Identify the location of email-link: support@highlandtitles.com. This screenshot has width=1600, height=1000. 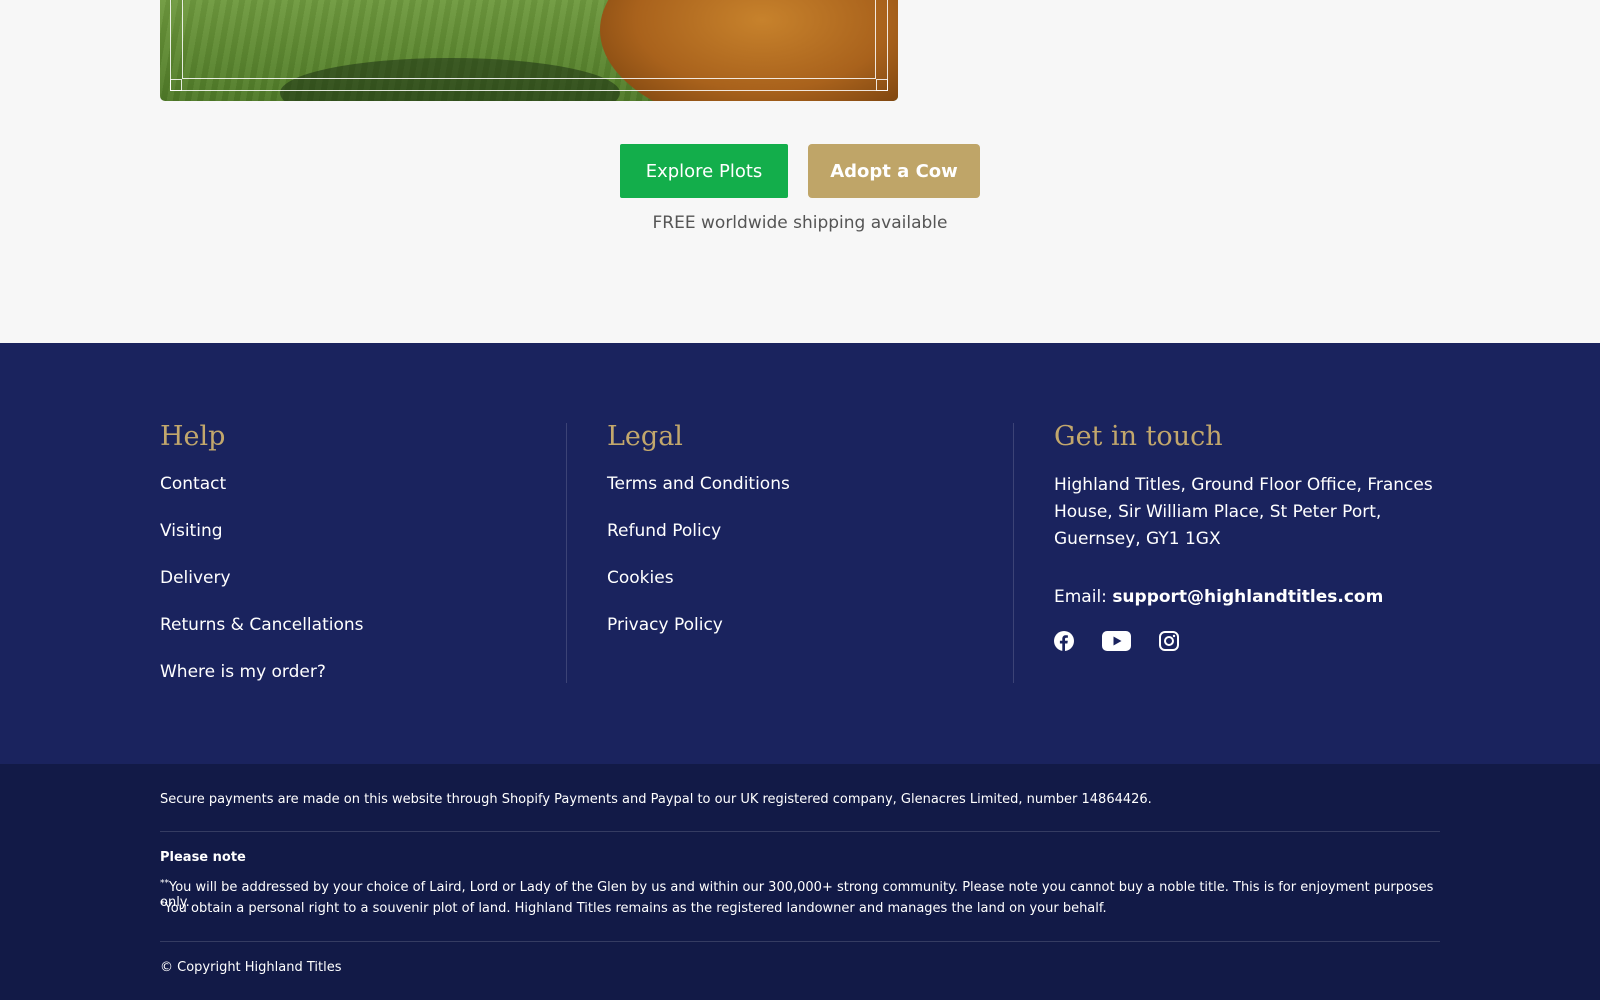
(1247, 597).